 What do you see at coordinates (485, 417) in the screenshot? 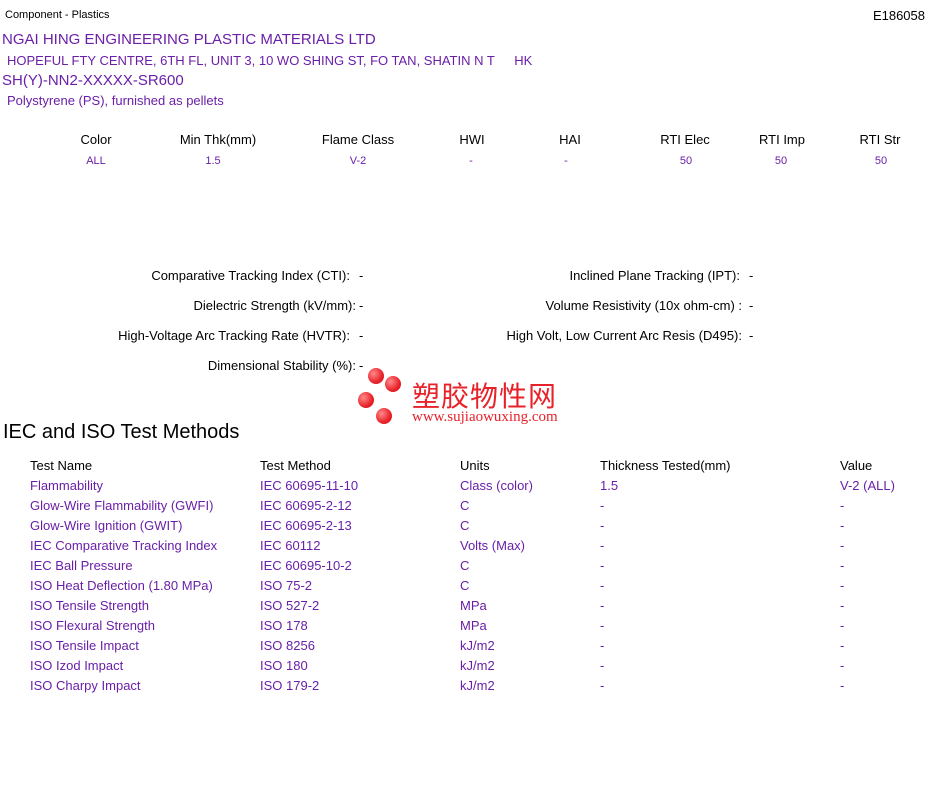
I see `watermark-url: www.sujiaowuxing.com` at bounding box center [485, 417].